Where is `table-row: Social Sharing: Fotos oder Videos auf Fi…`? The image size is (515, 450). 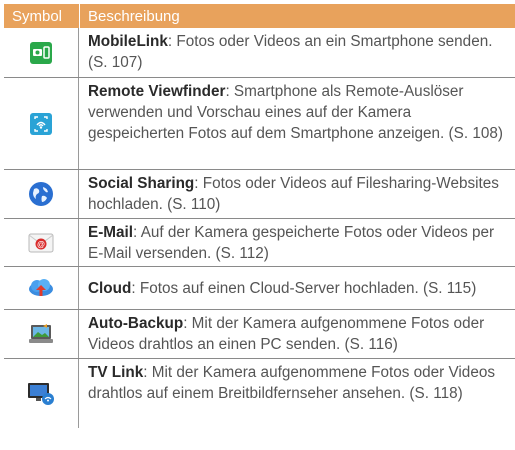 table-row: Social Sharing: Fotos oder Videos auf Fi… is located at coordinates (259, 194).